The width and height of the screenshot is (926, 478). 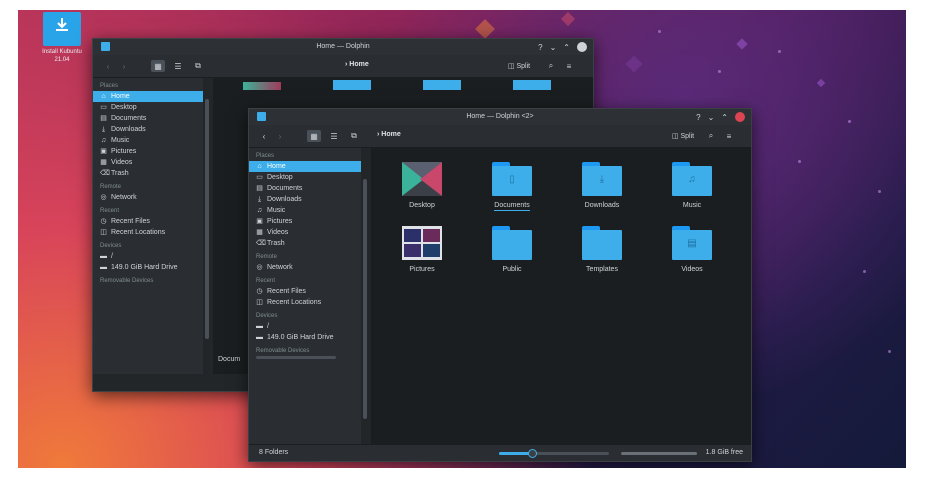 I want to click on section-removable: Removable Devices, so click(x=127, y=281).